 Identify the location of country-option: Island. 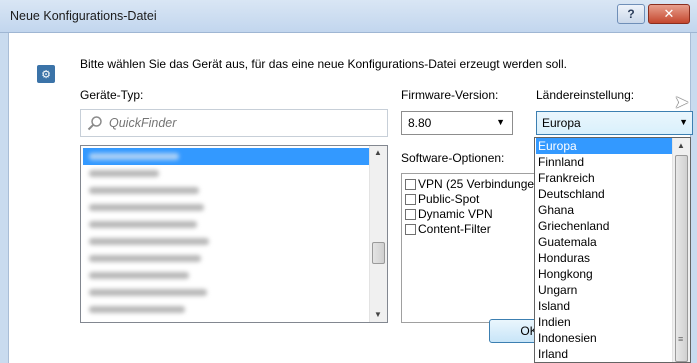
(604, 306).